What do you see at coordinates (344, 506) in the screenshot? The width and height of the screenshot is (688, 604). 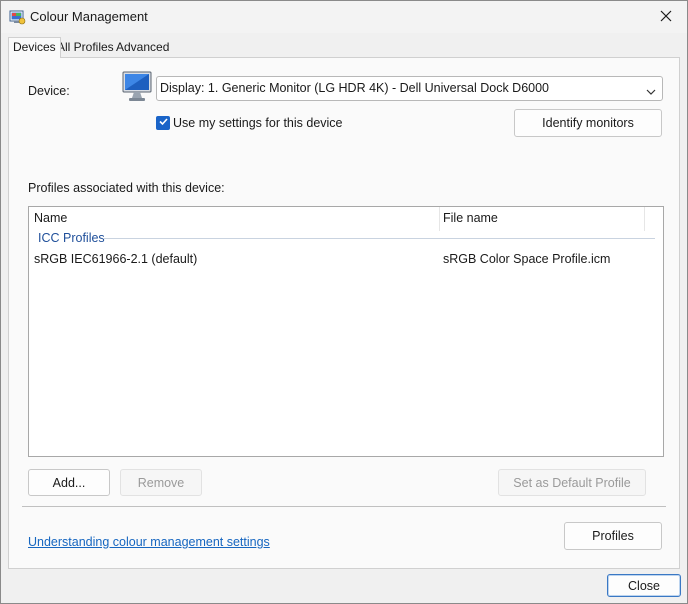 I see `divider` at bounding box center [344, 506].